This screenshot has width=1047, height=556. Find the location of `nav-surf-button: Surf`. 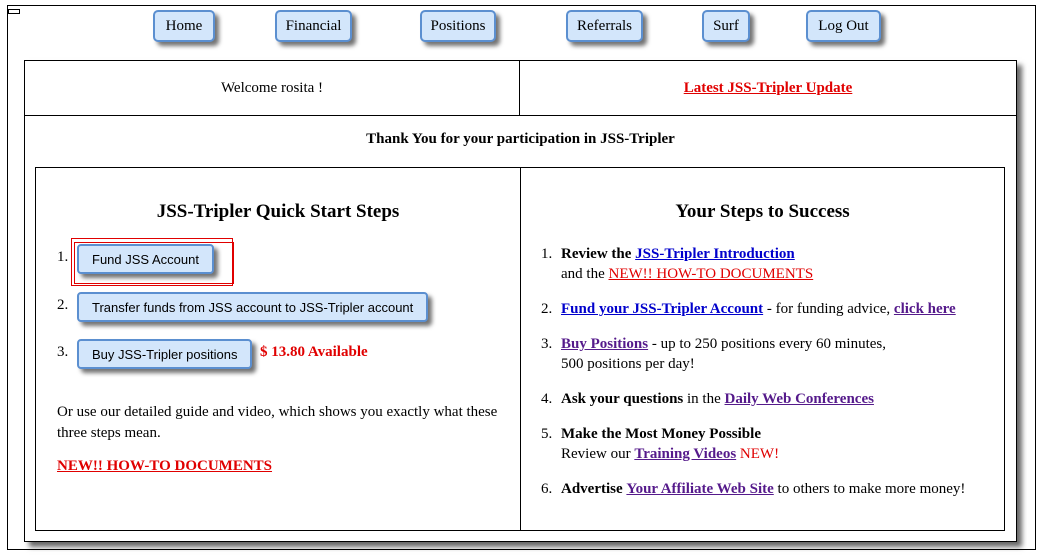

nav-surf-button: Surf is located at coordinates (726, 26).